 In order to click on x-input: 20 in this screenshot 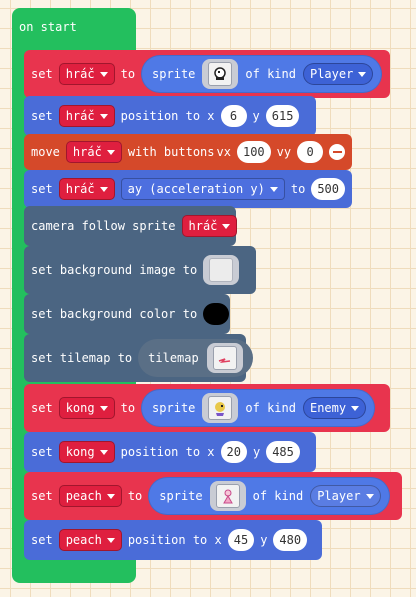, I will do `click(233, 452)`.